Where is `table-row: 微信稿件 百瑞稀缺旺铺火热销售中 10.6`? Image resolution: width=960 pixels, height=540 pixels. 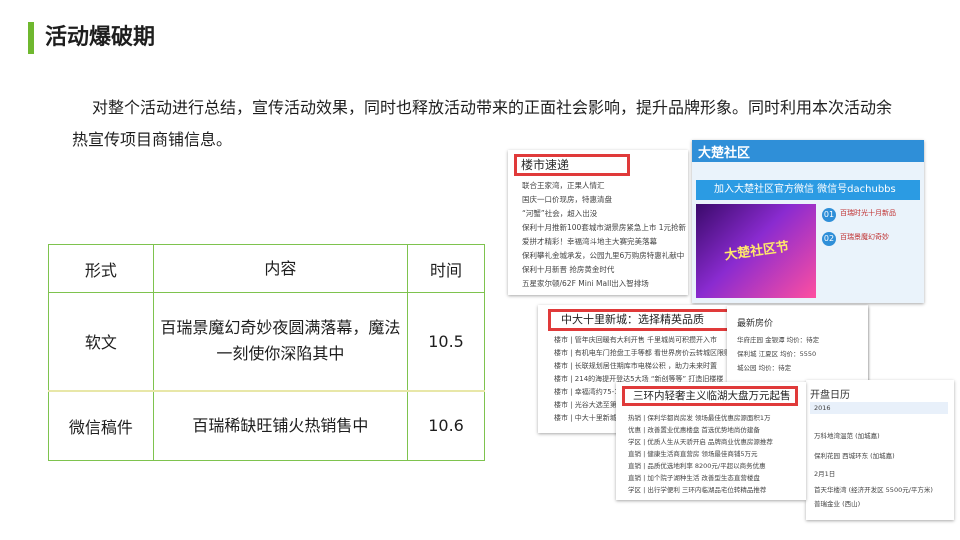 table-row: 微信稿件 百瑞稀缺旺铺火热销售中 10.6 is located at coordinates (266, 425).